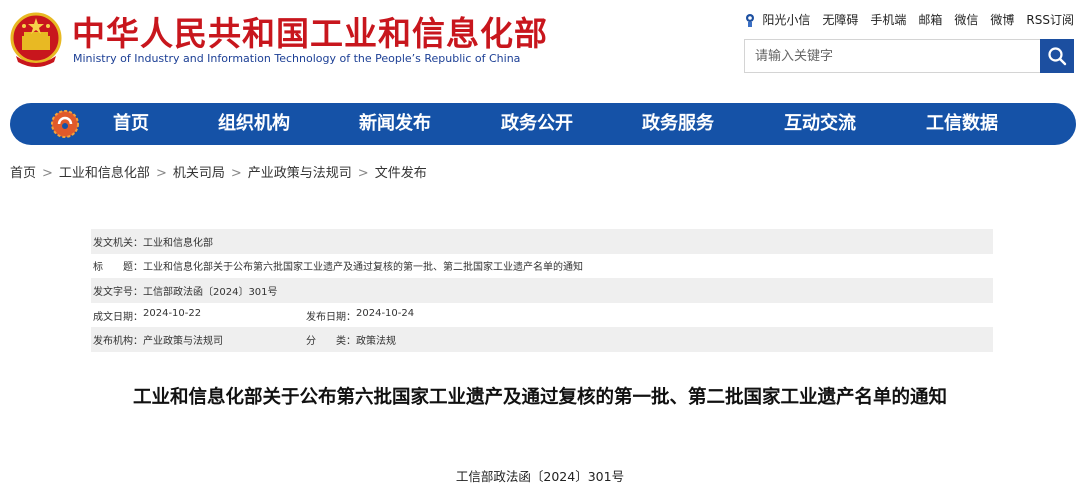 This screenshot has height=486, width=1080. I want to click on meta-category-value: 政策法规, so click(376, 342).